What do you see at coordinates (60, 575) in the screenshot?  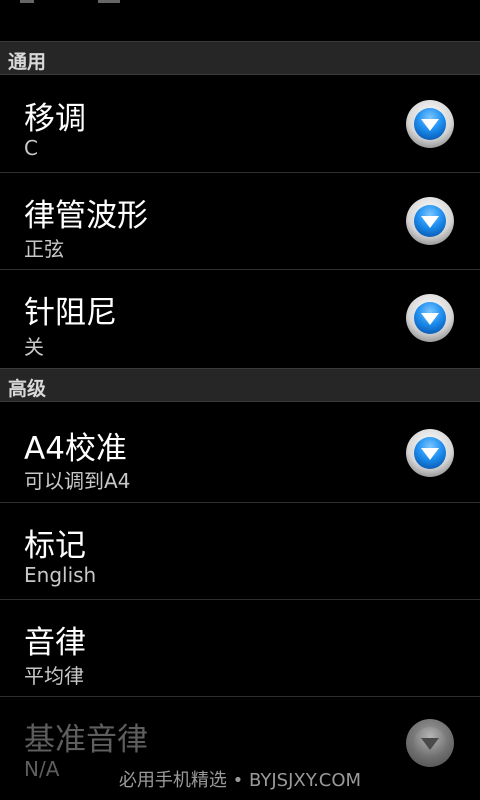 I see `pref-summary: English` at bounding box center [60, 575].